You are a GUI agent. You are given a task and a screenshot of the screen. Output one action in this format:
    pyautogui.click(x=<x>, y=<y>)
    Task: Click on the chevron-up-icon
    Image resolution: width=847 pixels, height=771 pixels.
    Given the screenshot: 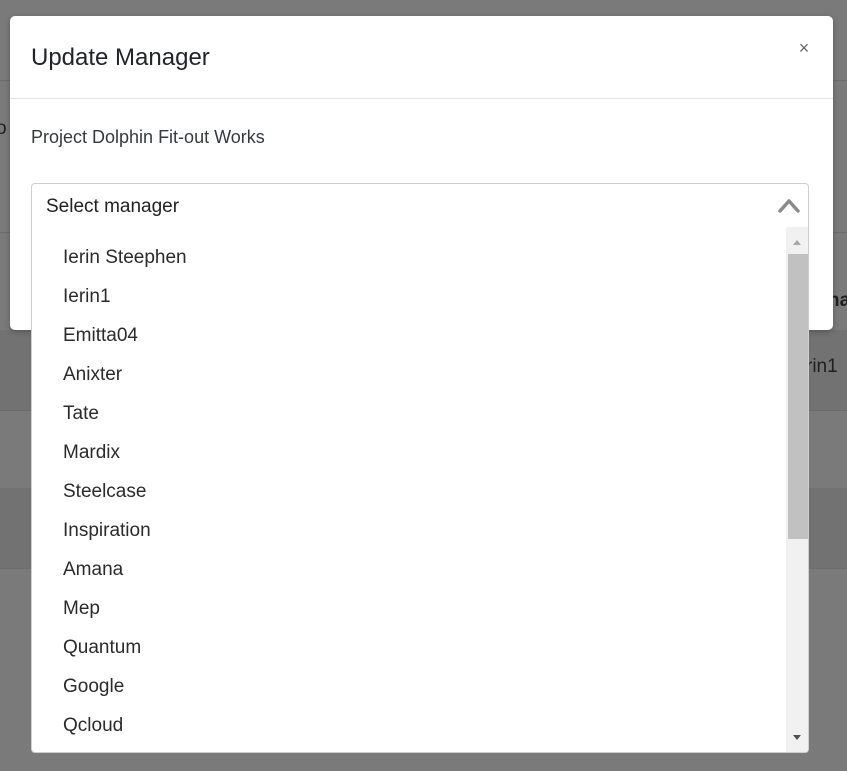 What is the action you would take?
    pyautogui.click(x=789, y=206)
    